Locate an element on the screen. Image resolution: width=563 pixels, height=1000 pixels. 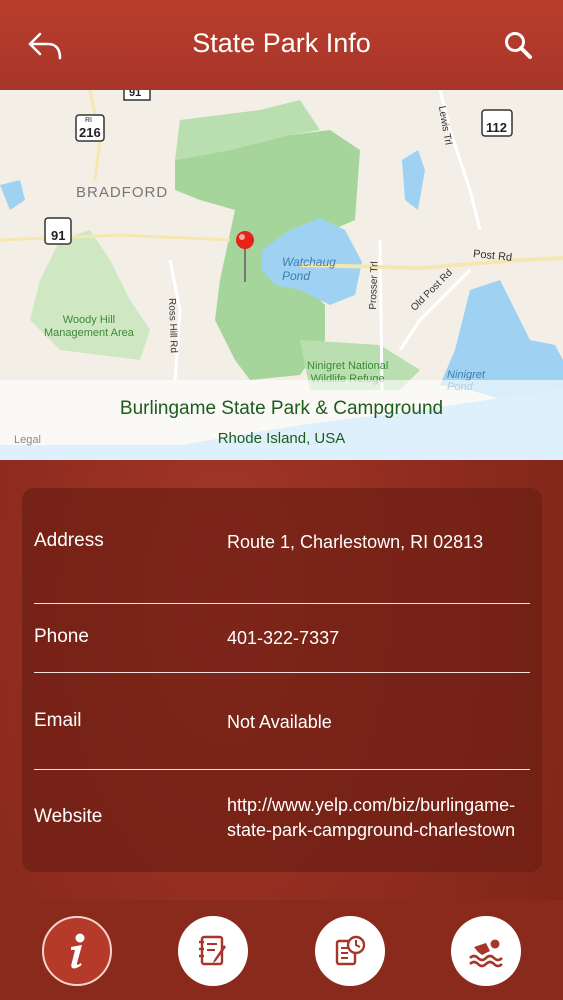
address-value: Route 1, Charlestown, RI 02813 is located at coordinates (355, 542).